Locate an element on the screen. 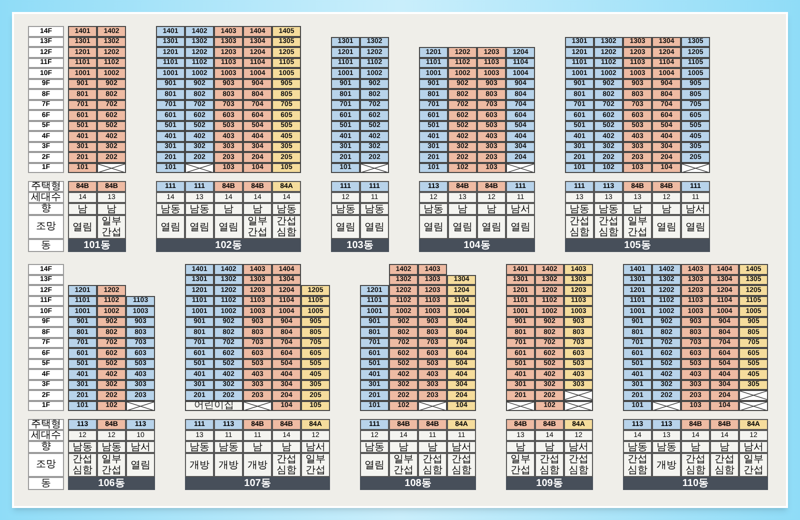 The height and width of the screenshot is (520, 800). building-name-bar: 101동 is located at coordinates (97, 245).